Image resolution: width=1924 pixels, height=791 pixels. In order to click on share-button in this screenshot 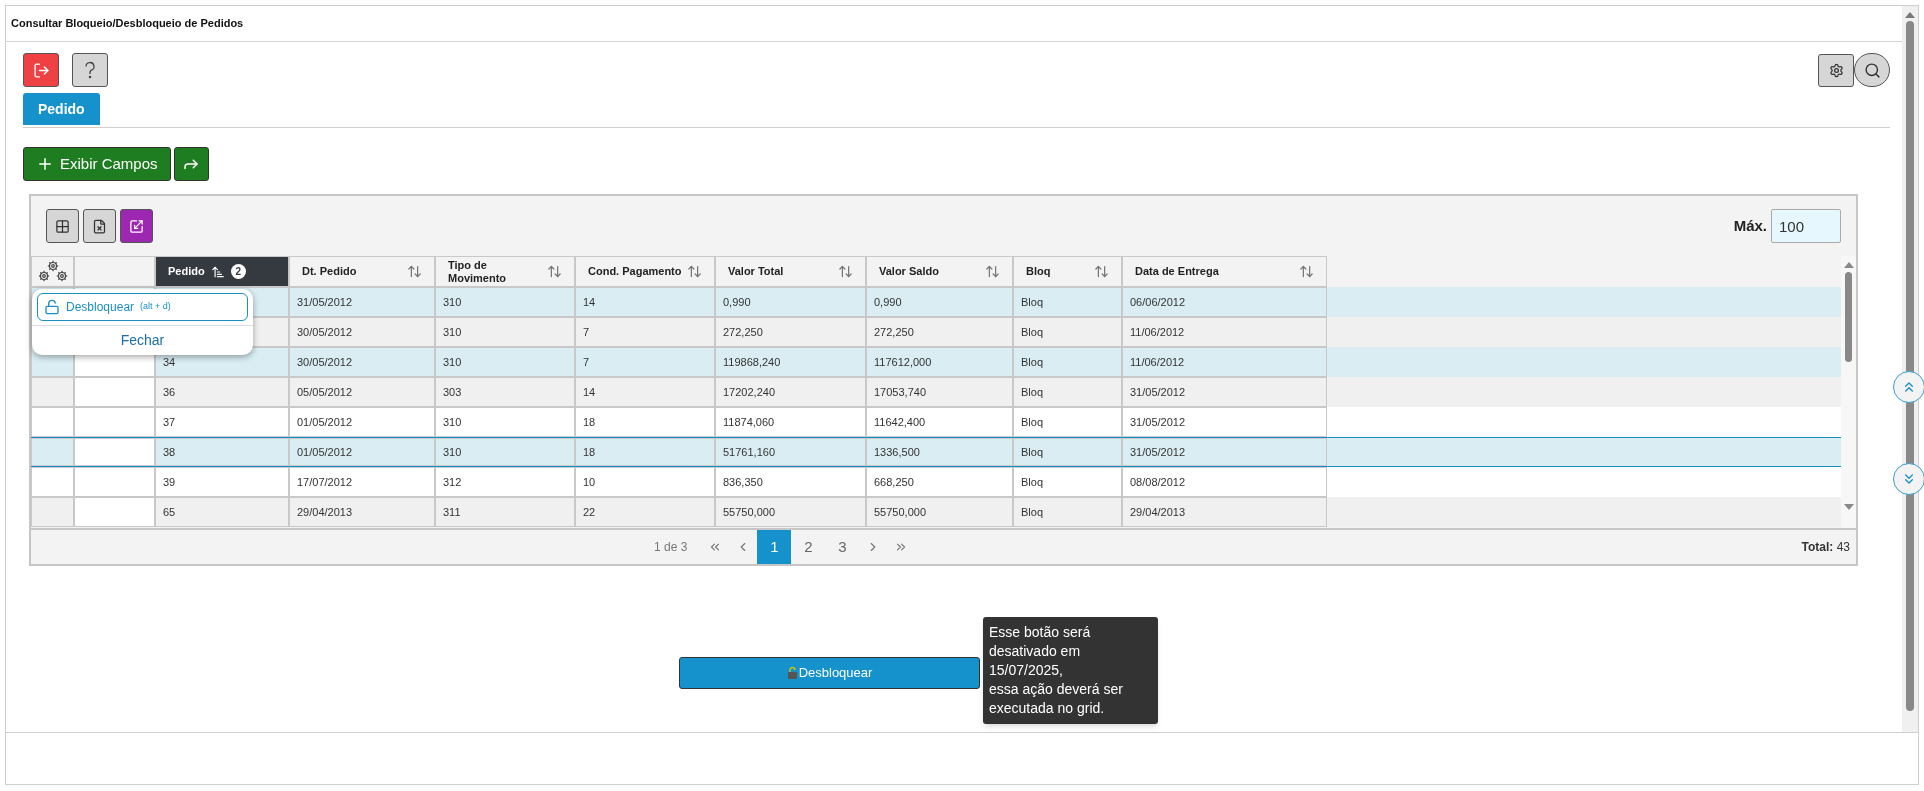, I will do `click(191, 164)`.